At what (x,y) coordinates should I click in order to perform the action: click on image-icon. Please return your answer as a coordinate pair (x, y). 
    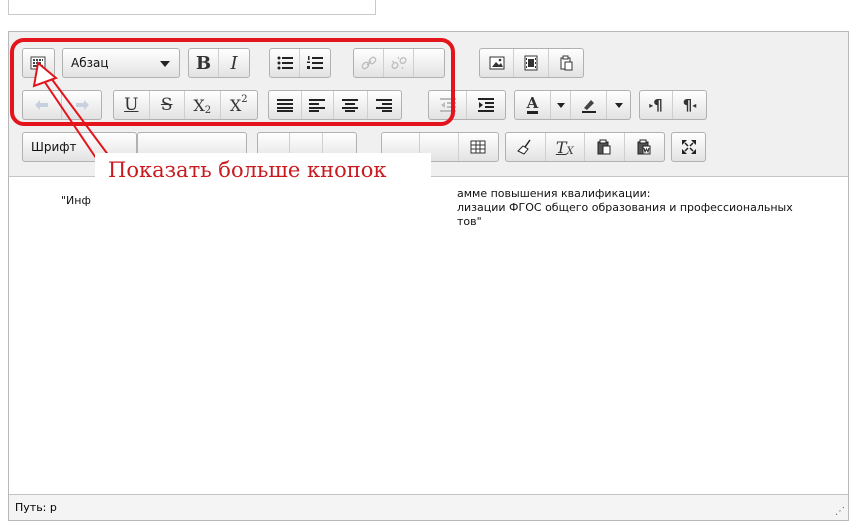
    Looking at the image, I should click on (497, 63).